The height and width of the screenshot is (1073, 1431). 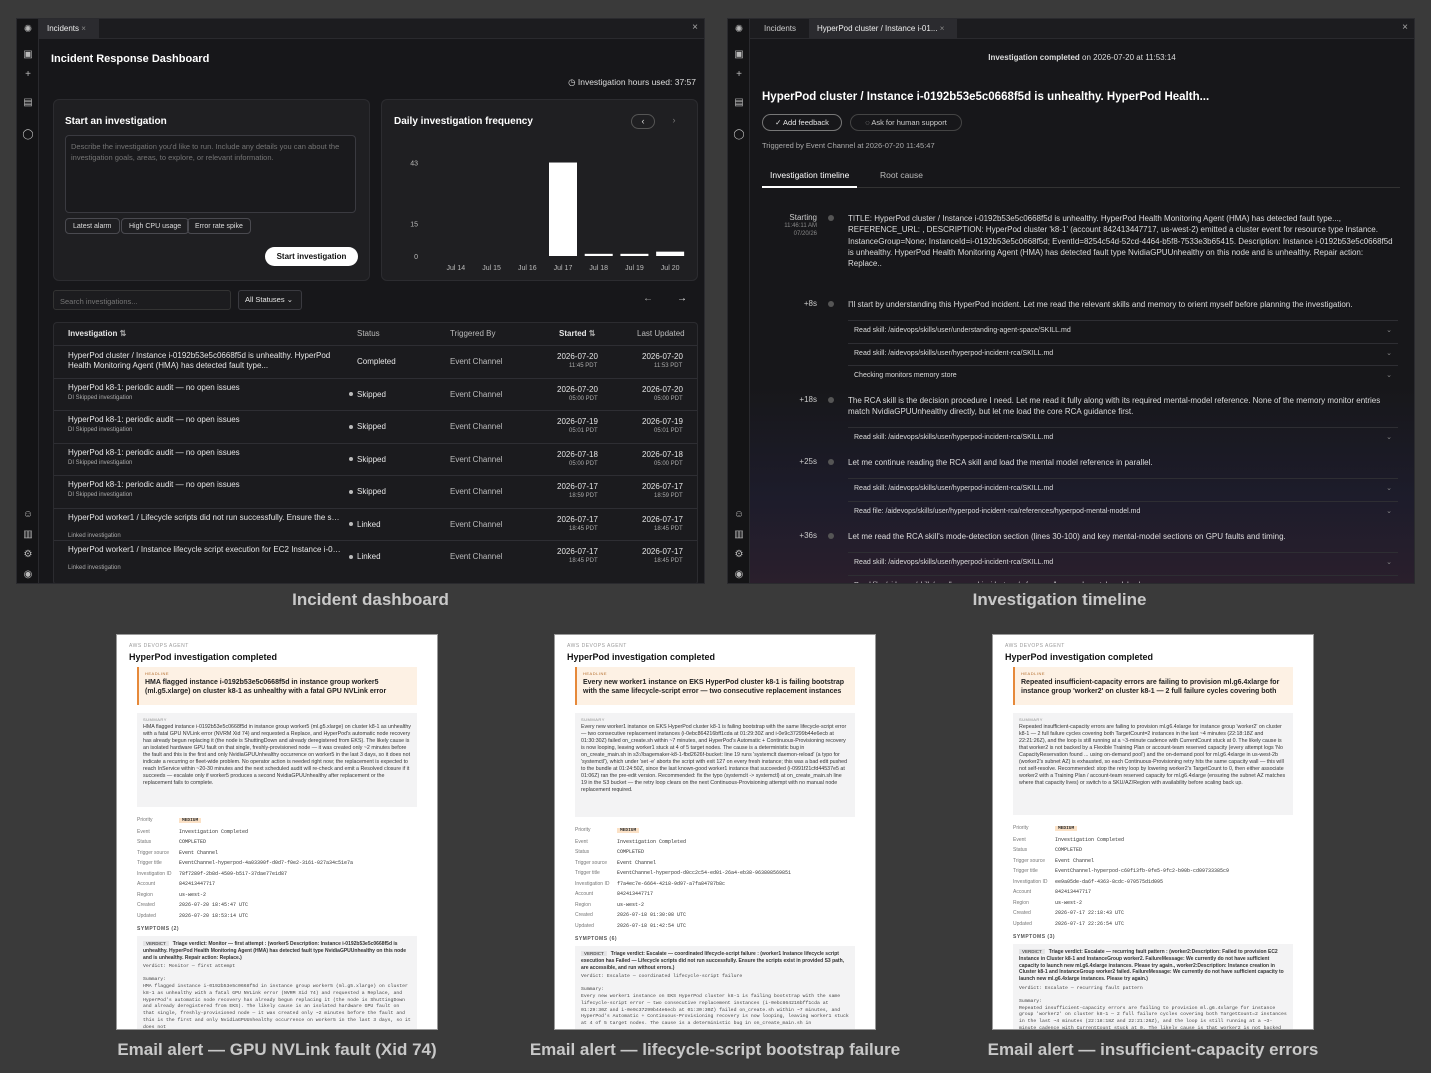 I want to click on meta-key: Status, so click(x=582, y=852).